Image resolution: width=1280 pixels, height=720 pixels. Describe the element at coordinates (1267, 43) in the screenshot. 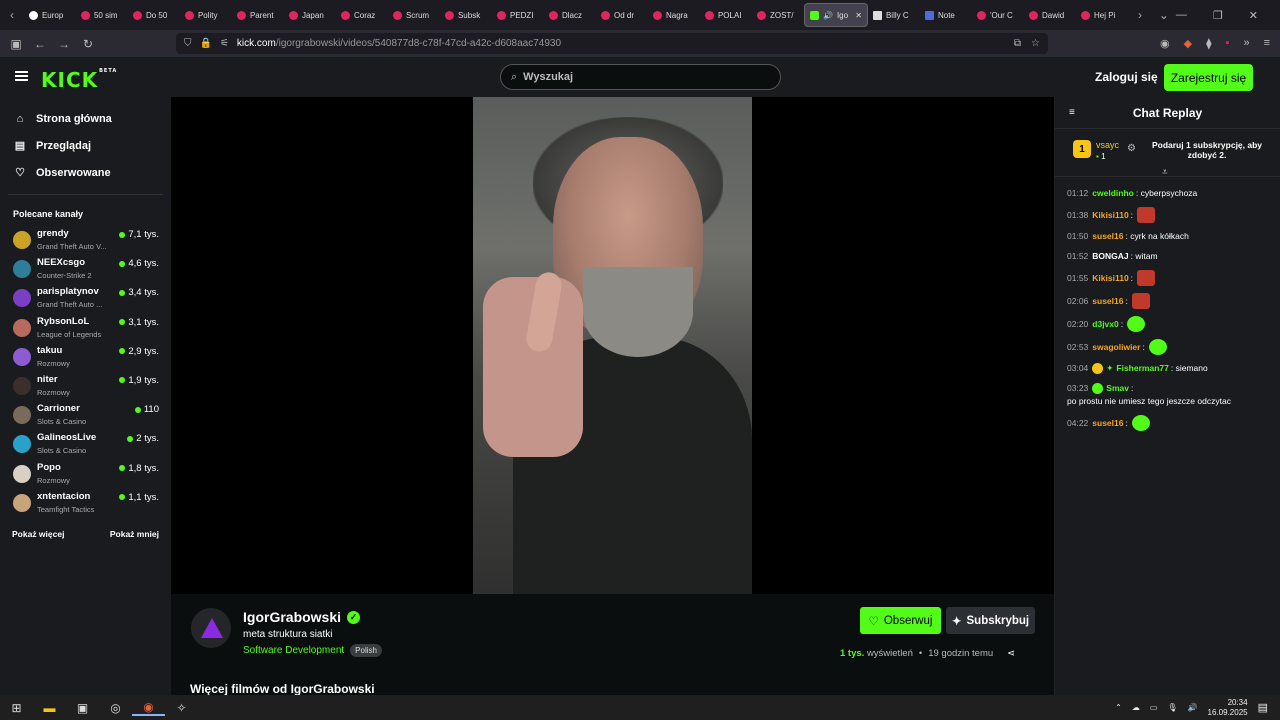

I see `menu-icon: ≡` at that location.